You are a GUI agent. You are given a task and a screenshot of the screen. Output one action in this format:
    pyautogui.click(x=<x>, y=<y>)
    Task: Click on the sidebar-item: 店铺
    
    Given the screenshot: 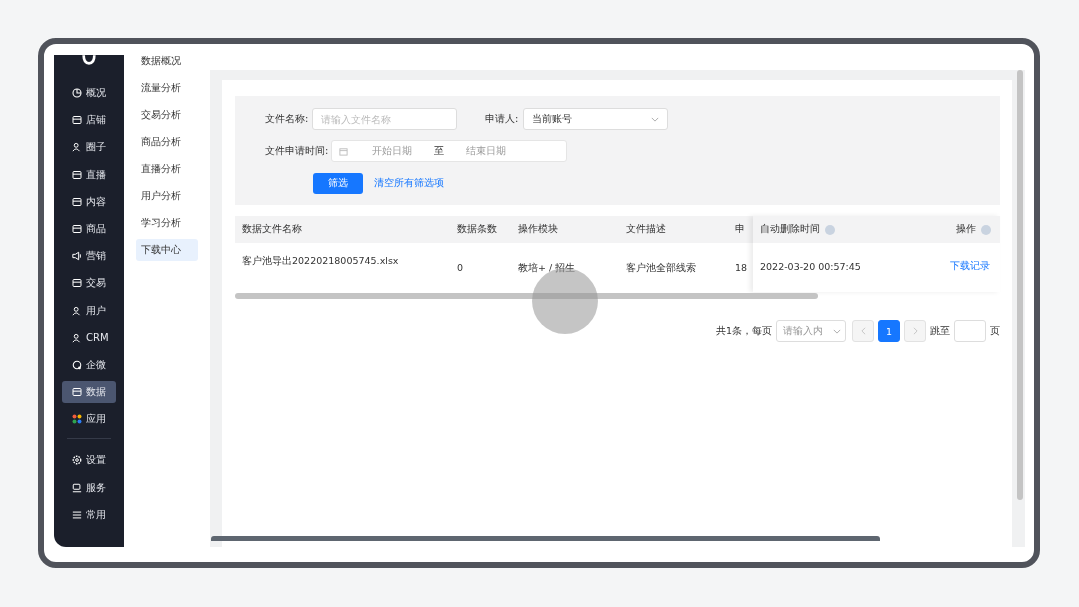 What is the action you would take?
    pyautogui.click(x=89, y=120)
    